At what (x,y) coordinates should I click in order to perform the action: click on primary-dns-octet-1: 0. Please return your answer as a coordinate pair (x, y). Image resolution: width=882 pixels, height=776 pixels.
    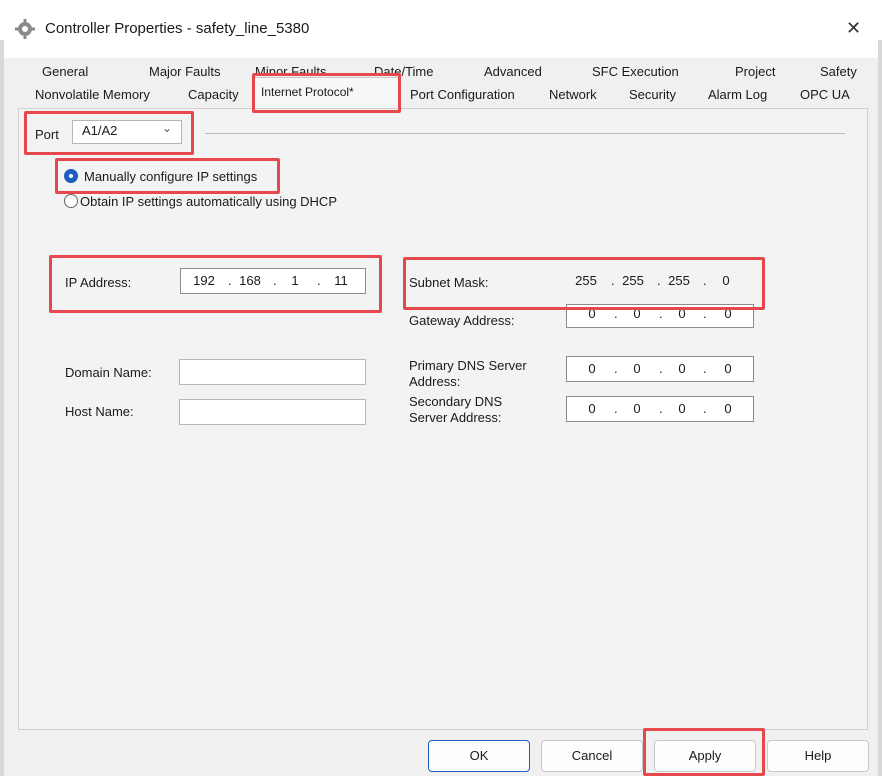
    Looking at the image, I should click on (592, 368).